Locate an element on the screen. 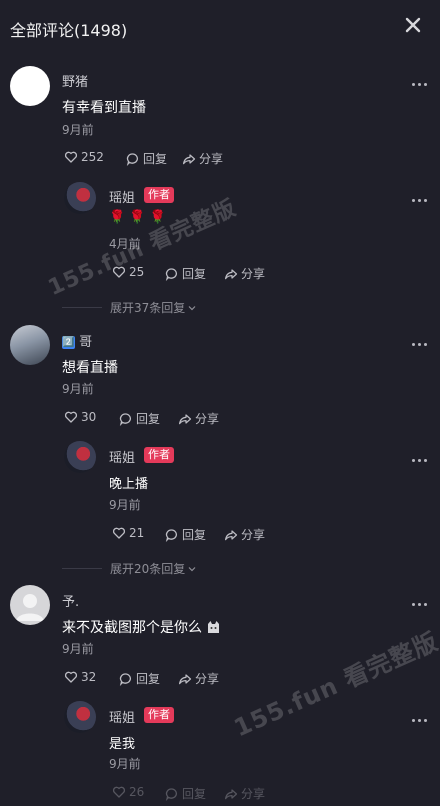 The image size is (440, 806). expand-replies-label: 展开20条回复 is located at coordinates (148, 569).